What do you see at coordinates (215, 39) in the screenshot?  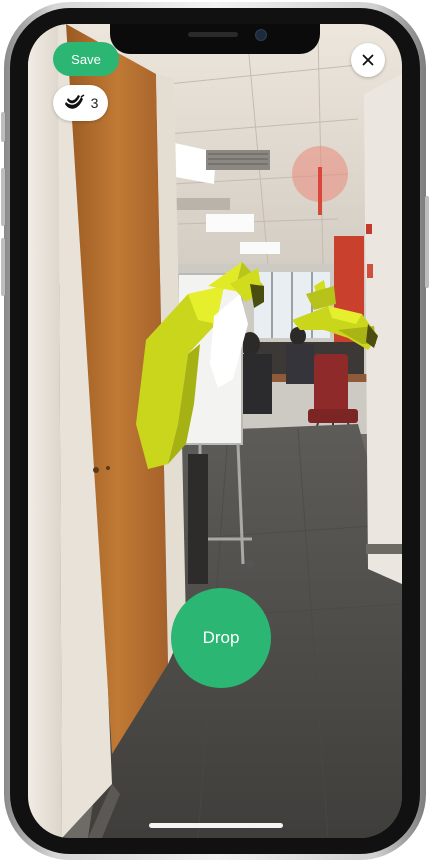 I see `device-notch` at bounding box center [215, 39].